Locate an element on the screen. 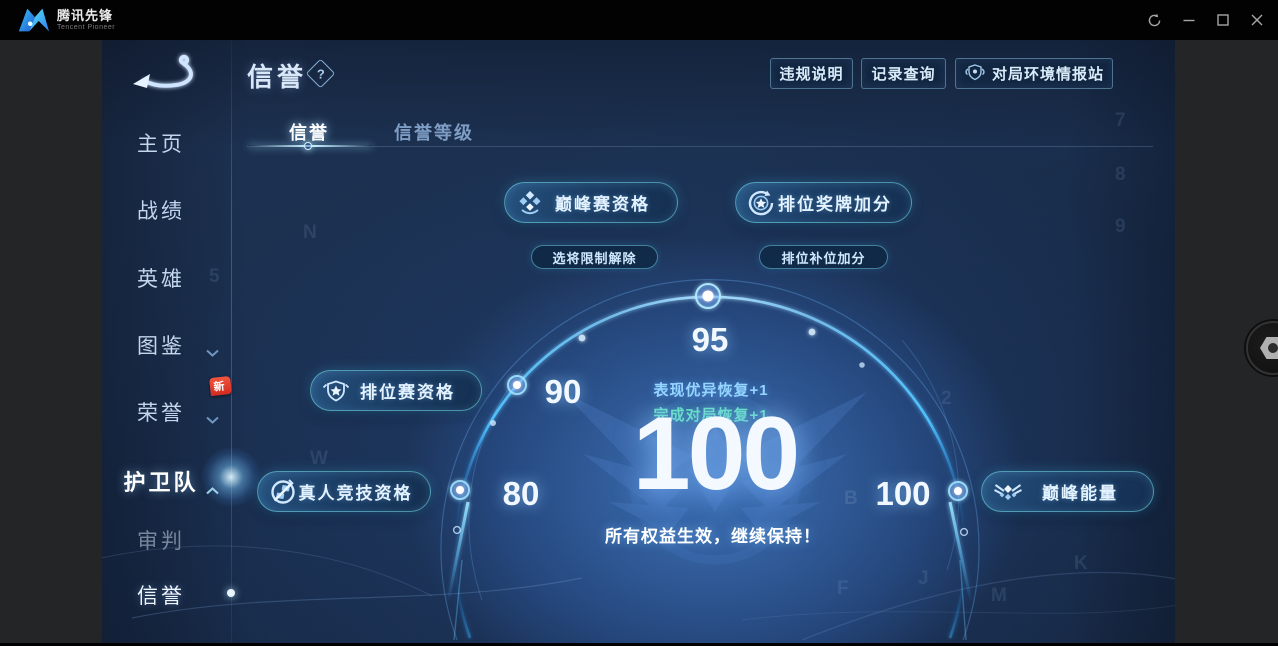 This screenshot has height=646, width=1278. sidebar-item-heroes: 英雄 is located at coordinates (161, 277).